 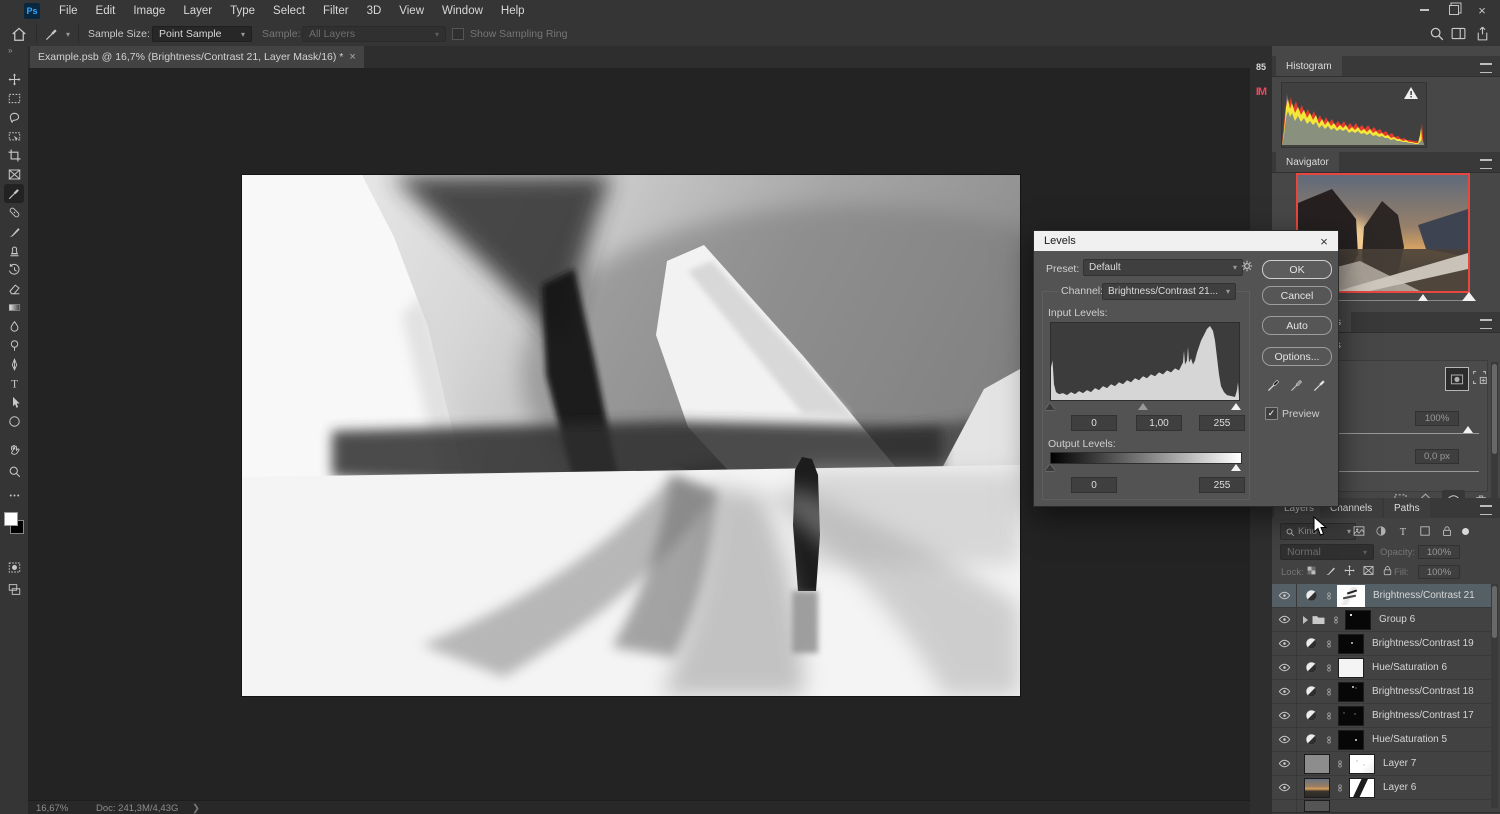 What do you see at coordinates (1324, 241) in the screenshot?
I see `dialog-close-icon: ×` at bounding box center [1324, 241].